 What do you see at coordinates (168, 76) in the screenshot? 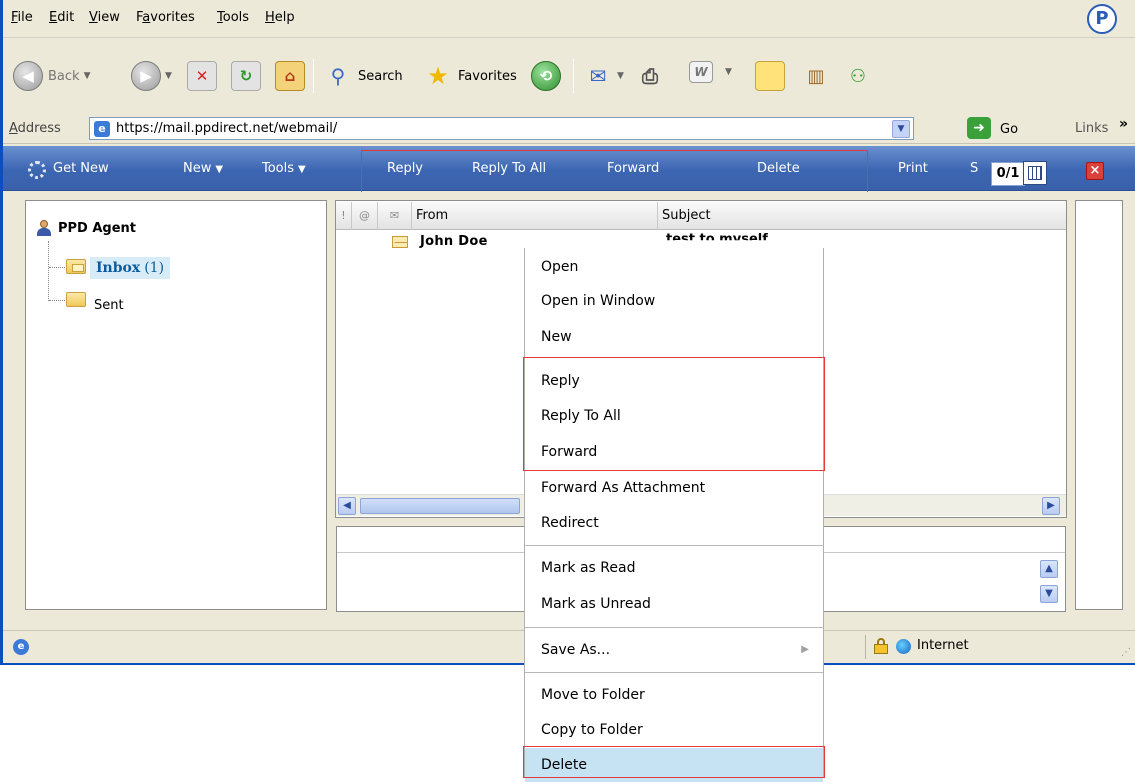
I see `forward-dropdown-icon: ▼` at bounding box center [168, 76].